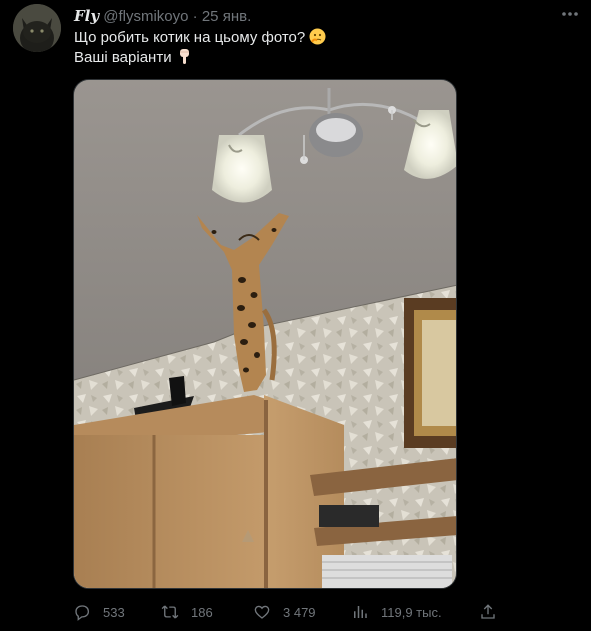 This screenshot has width=591, height=631. I want to click on retweet-button: 186, so click(187, 612).